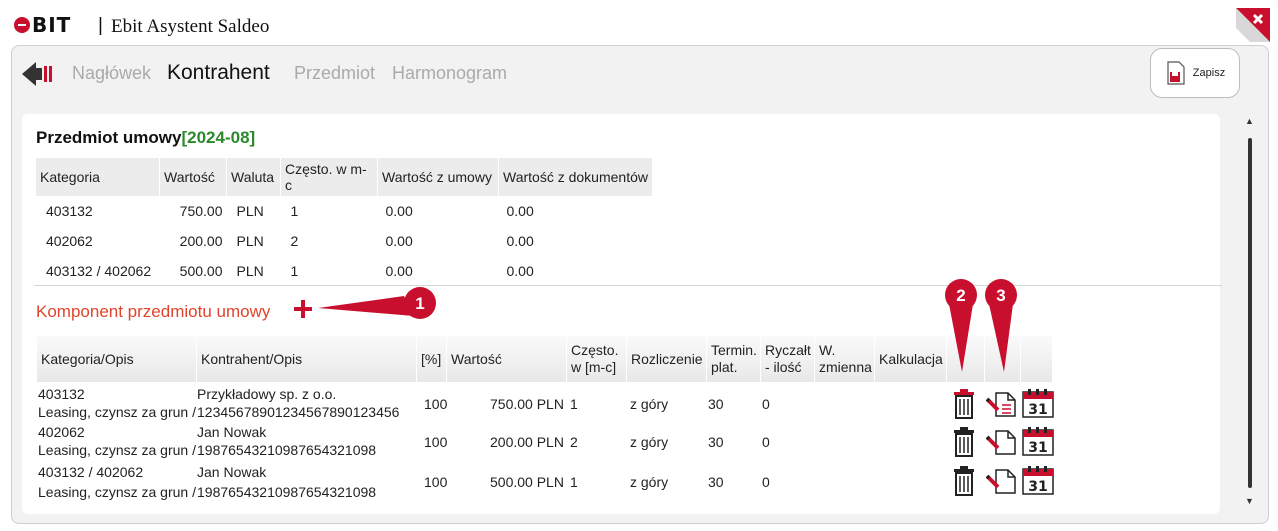 Image resolution: width=1278 pixels, height=531 pixels. I want to click on components-title: Komponent przedmiotu umowy, so click(153, 311).